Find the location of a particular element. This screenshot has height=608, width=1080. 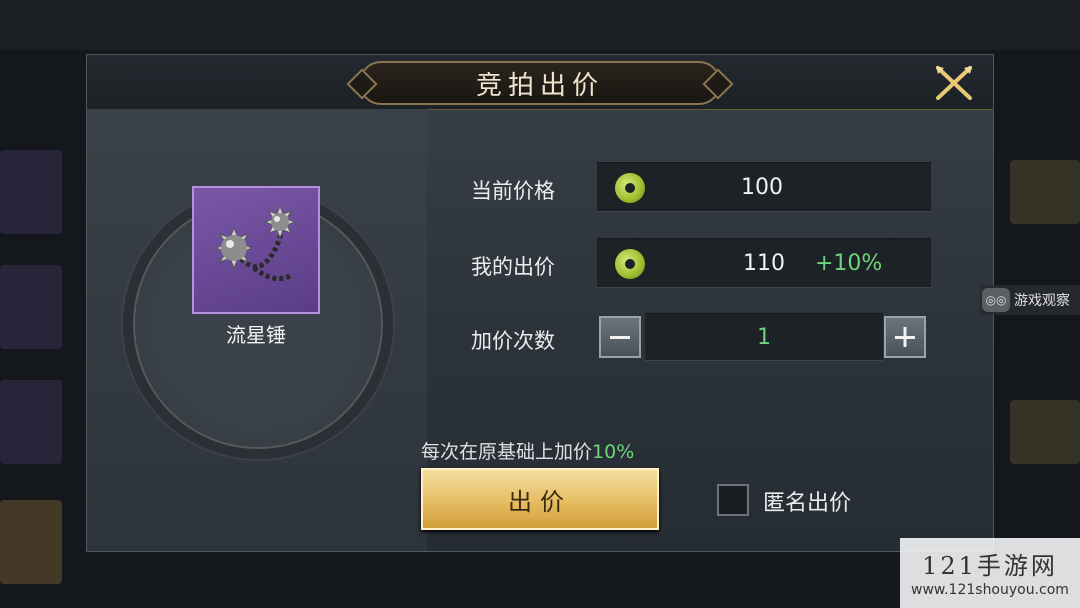

side-badge: ◎◎ 游戏观察 is located at coordinates (1030, 300).